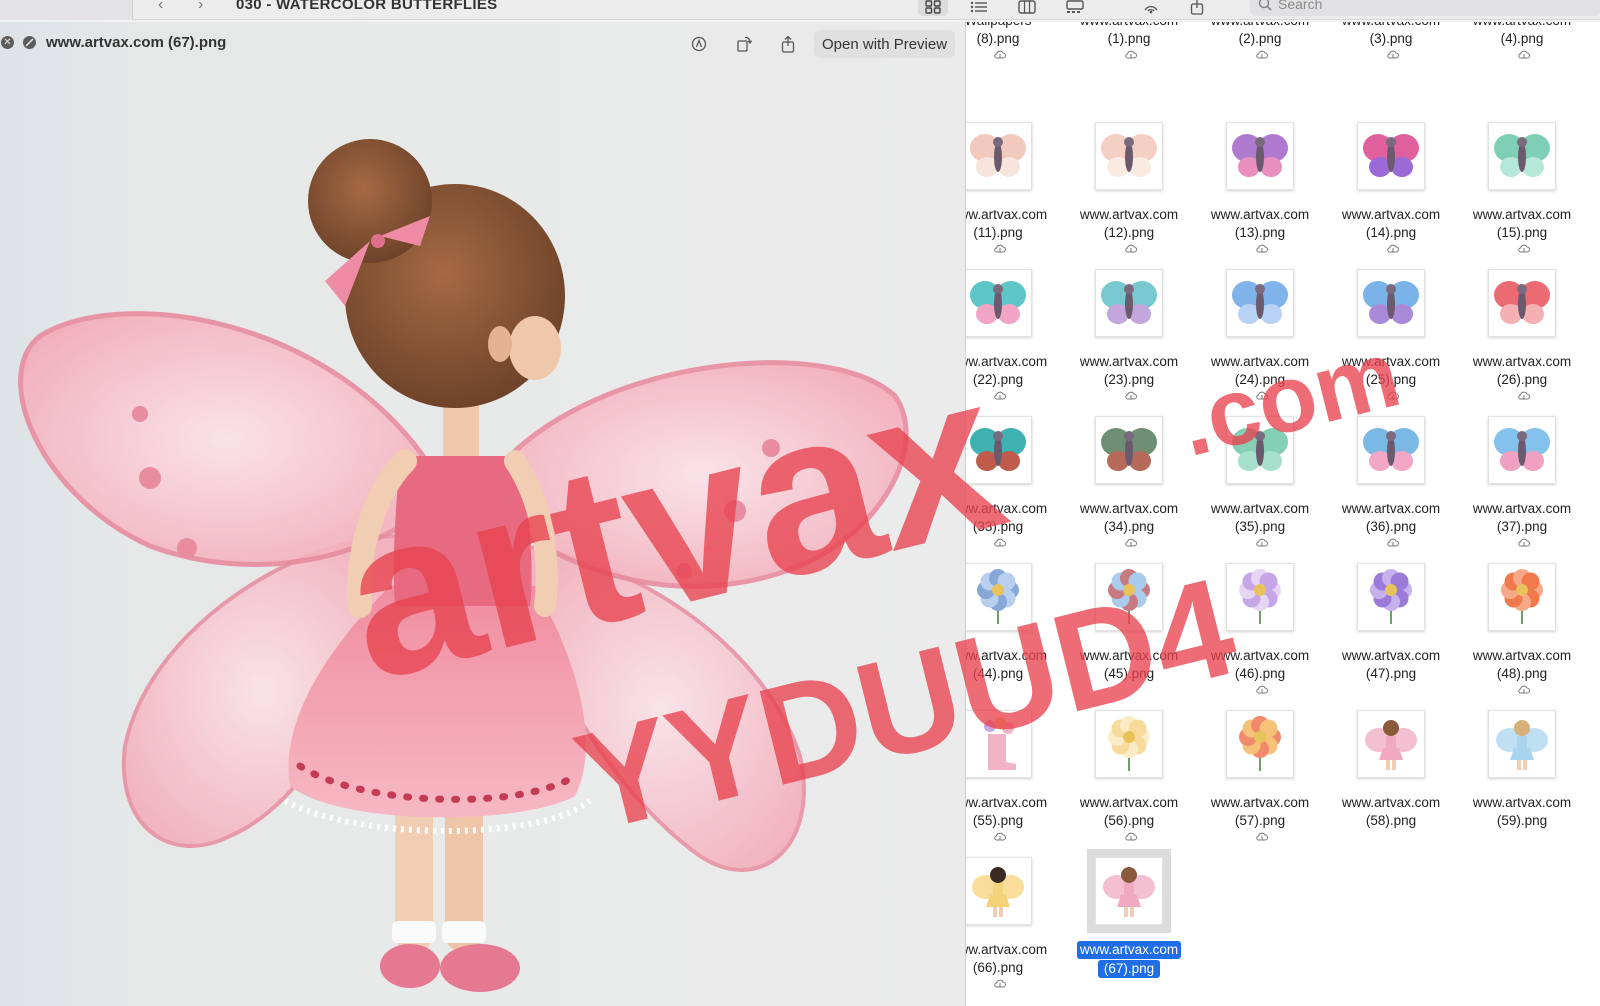  I want to click on file-item: www.artvax.com (56).png, so click(1129, 783).